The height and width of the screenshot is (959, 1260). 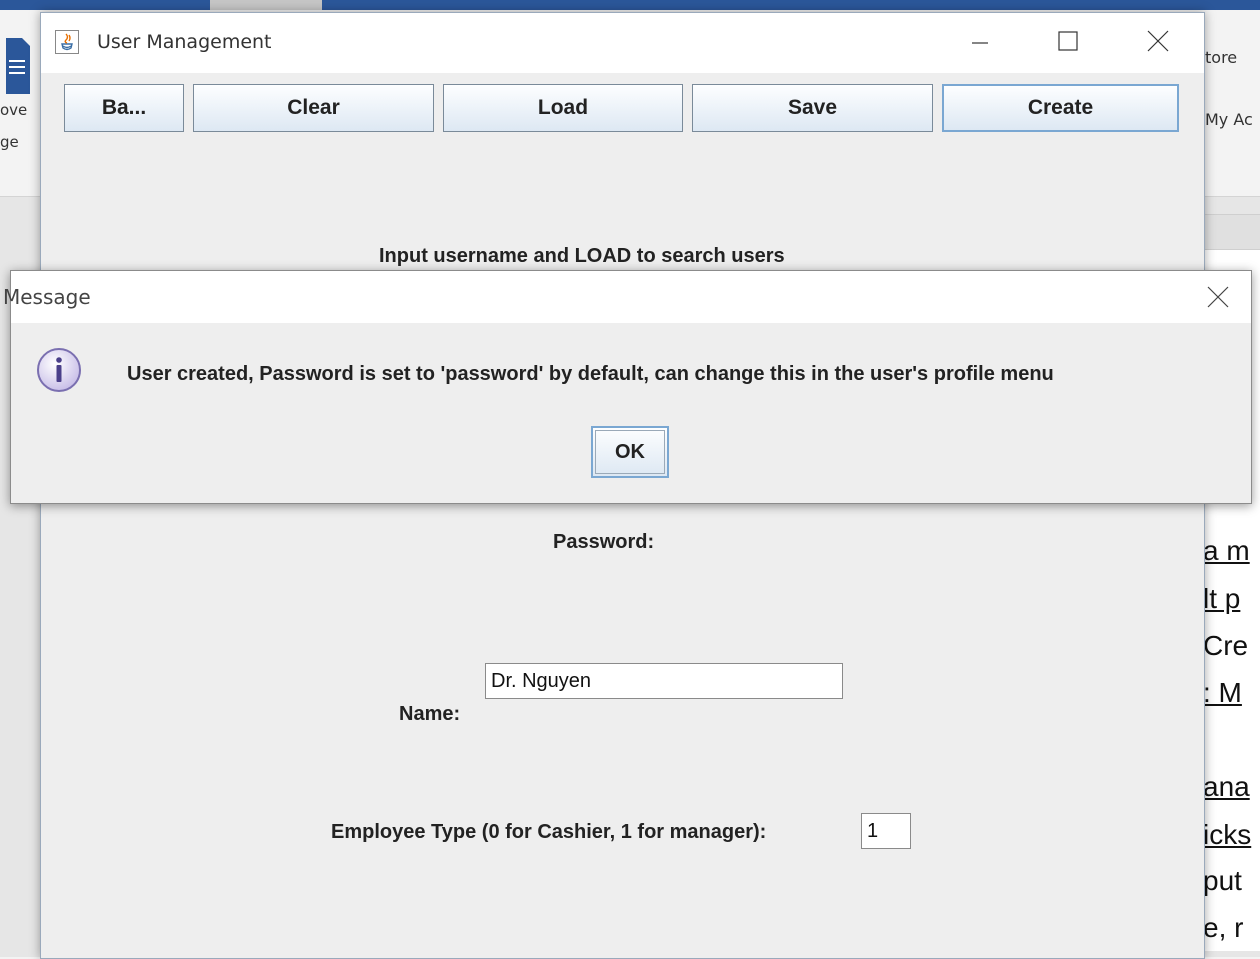 What do you see at coordinates (627, 297) in the screenshot?
I see `dialog-title-bar: Message` at bounding box center [627, 297].